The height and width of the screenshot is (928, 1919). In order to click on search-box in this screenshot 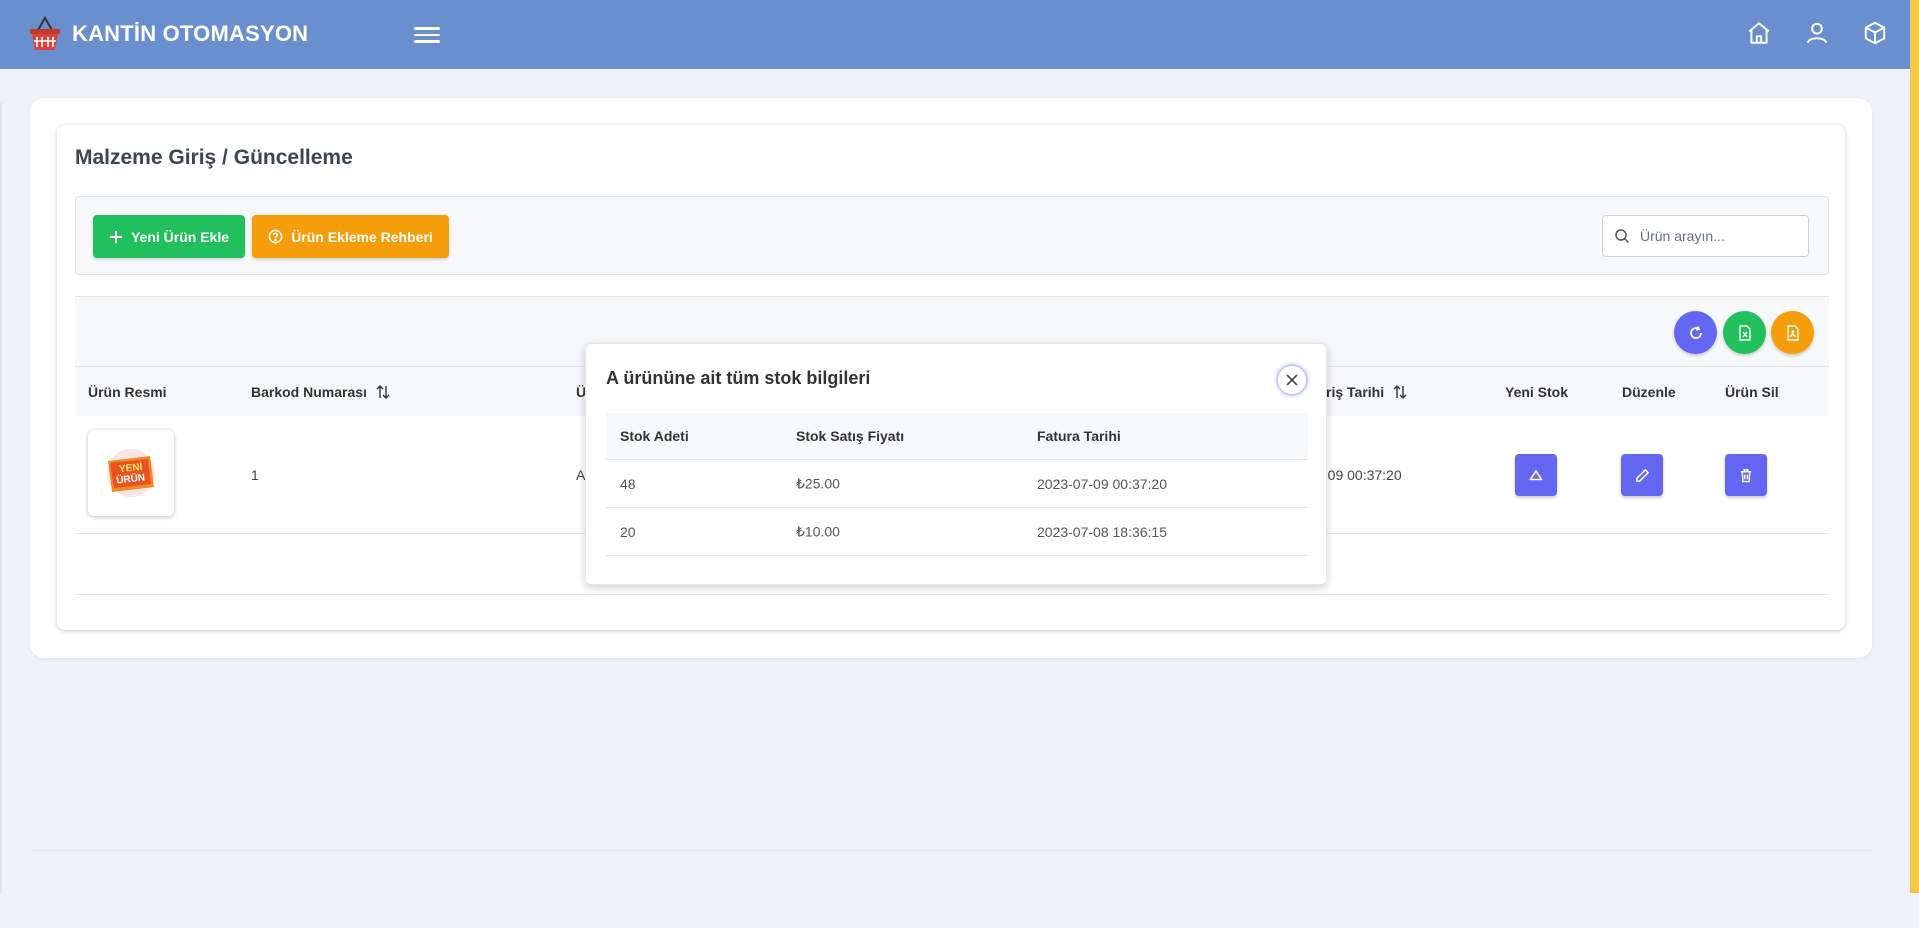, I will do `click(1705, 236)`.